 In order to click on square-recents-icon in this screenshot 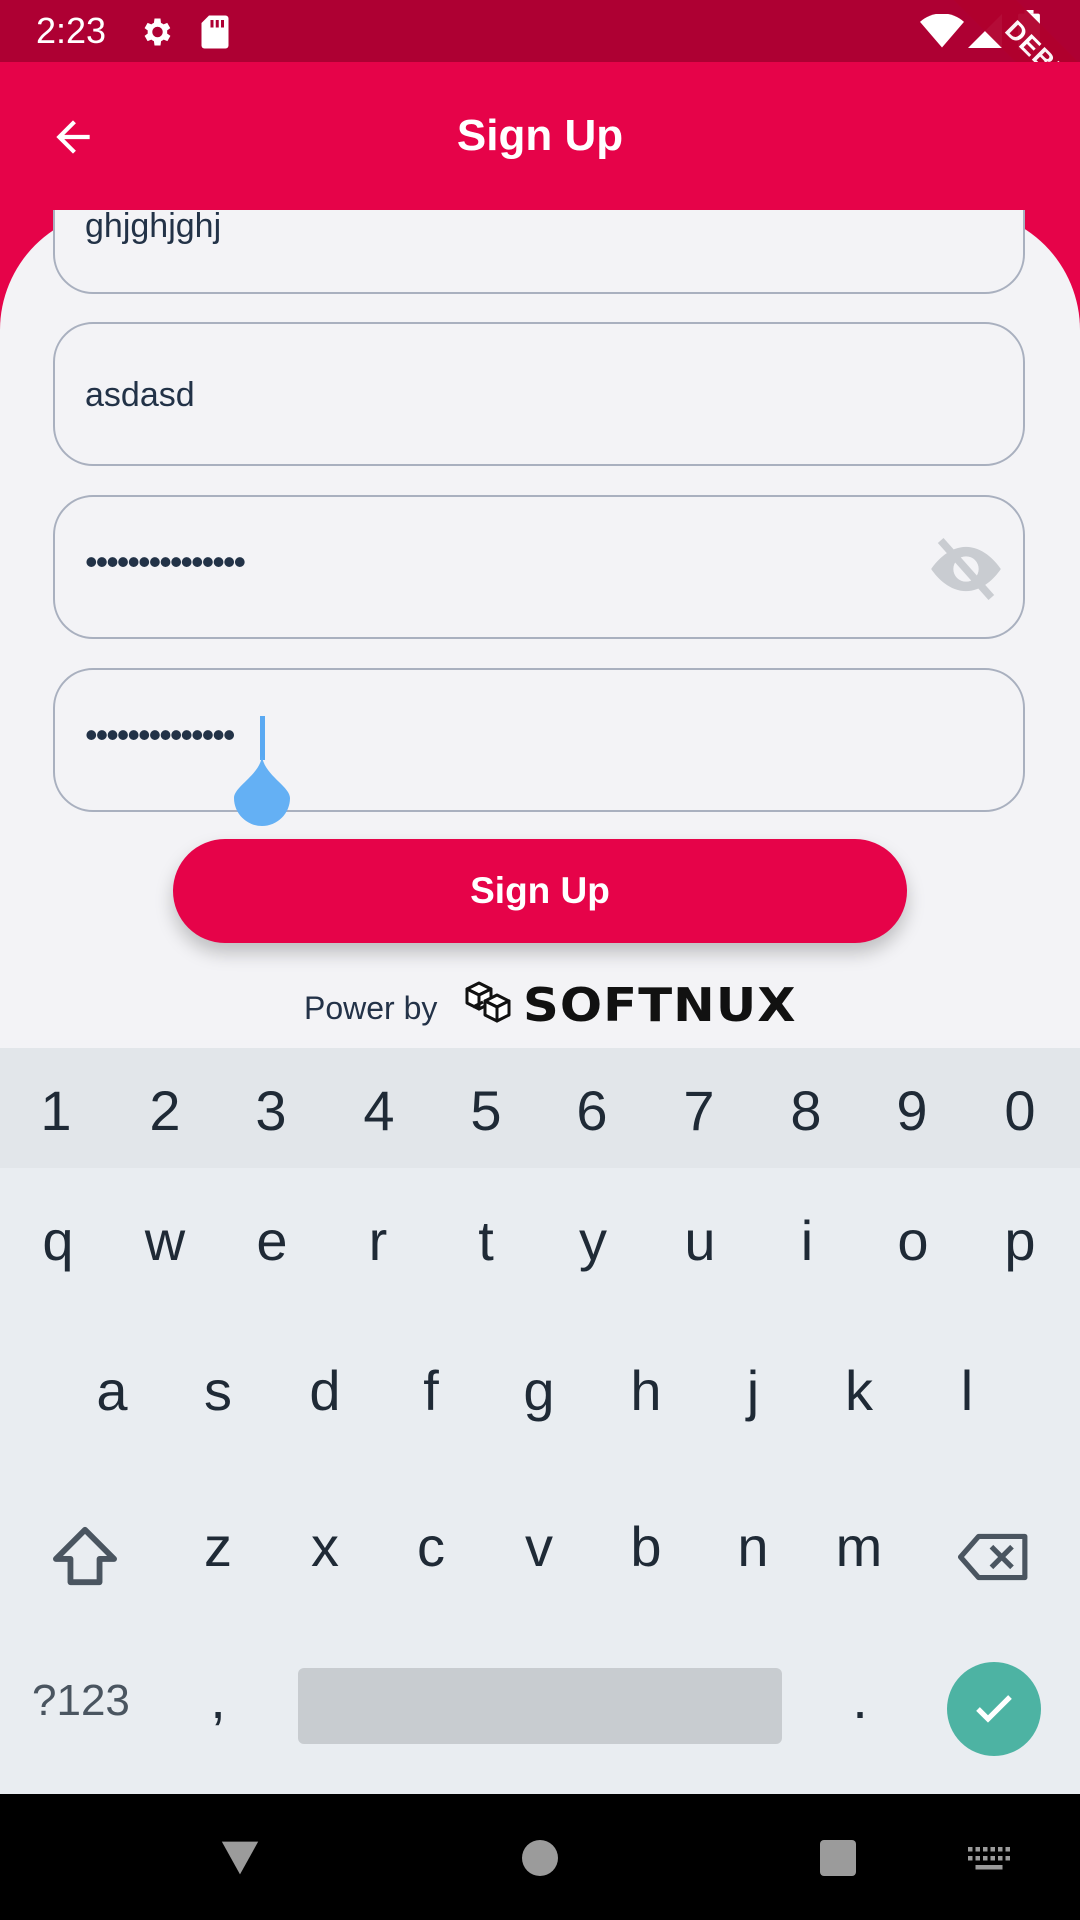, I will do `click(838, 1858)`.